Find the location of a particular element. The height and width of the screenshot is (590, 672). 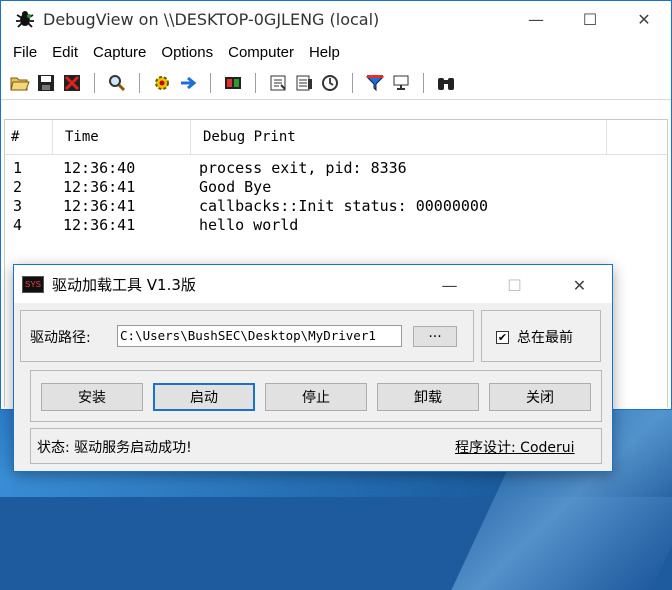

row-number: 1 is located at coordinates (18, 168).